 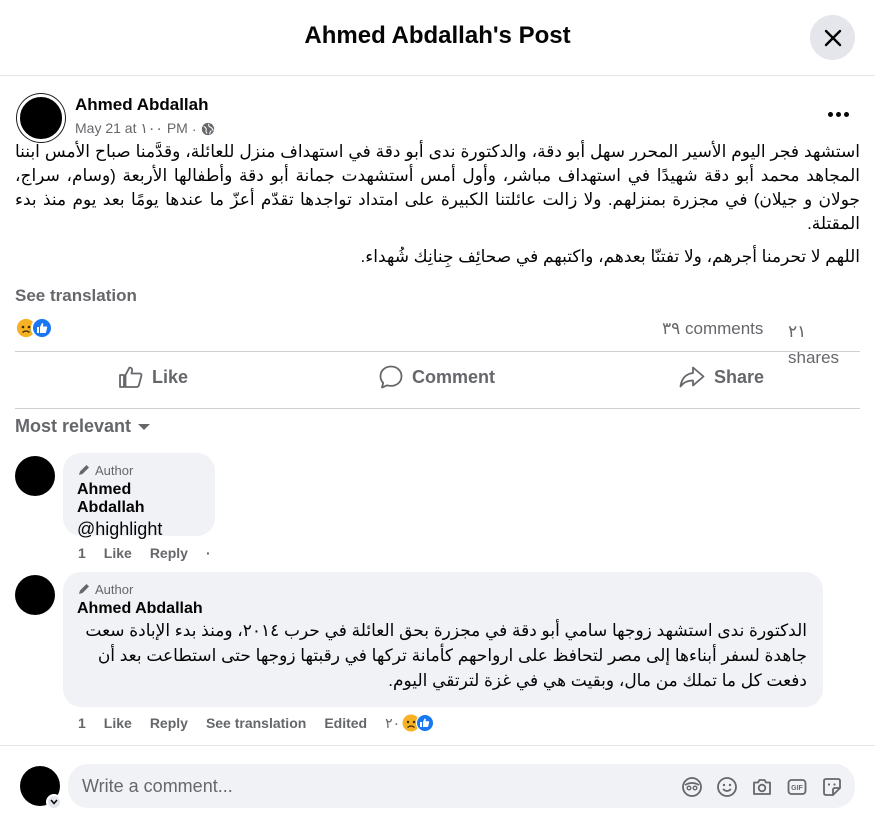 I want to click on dialog-header: Ahmed Abdallah's Post, so click(x=437, y=38).